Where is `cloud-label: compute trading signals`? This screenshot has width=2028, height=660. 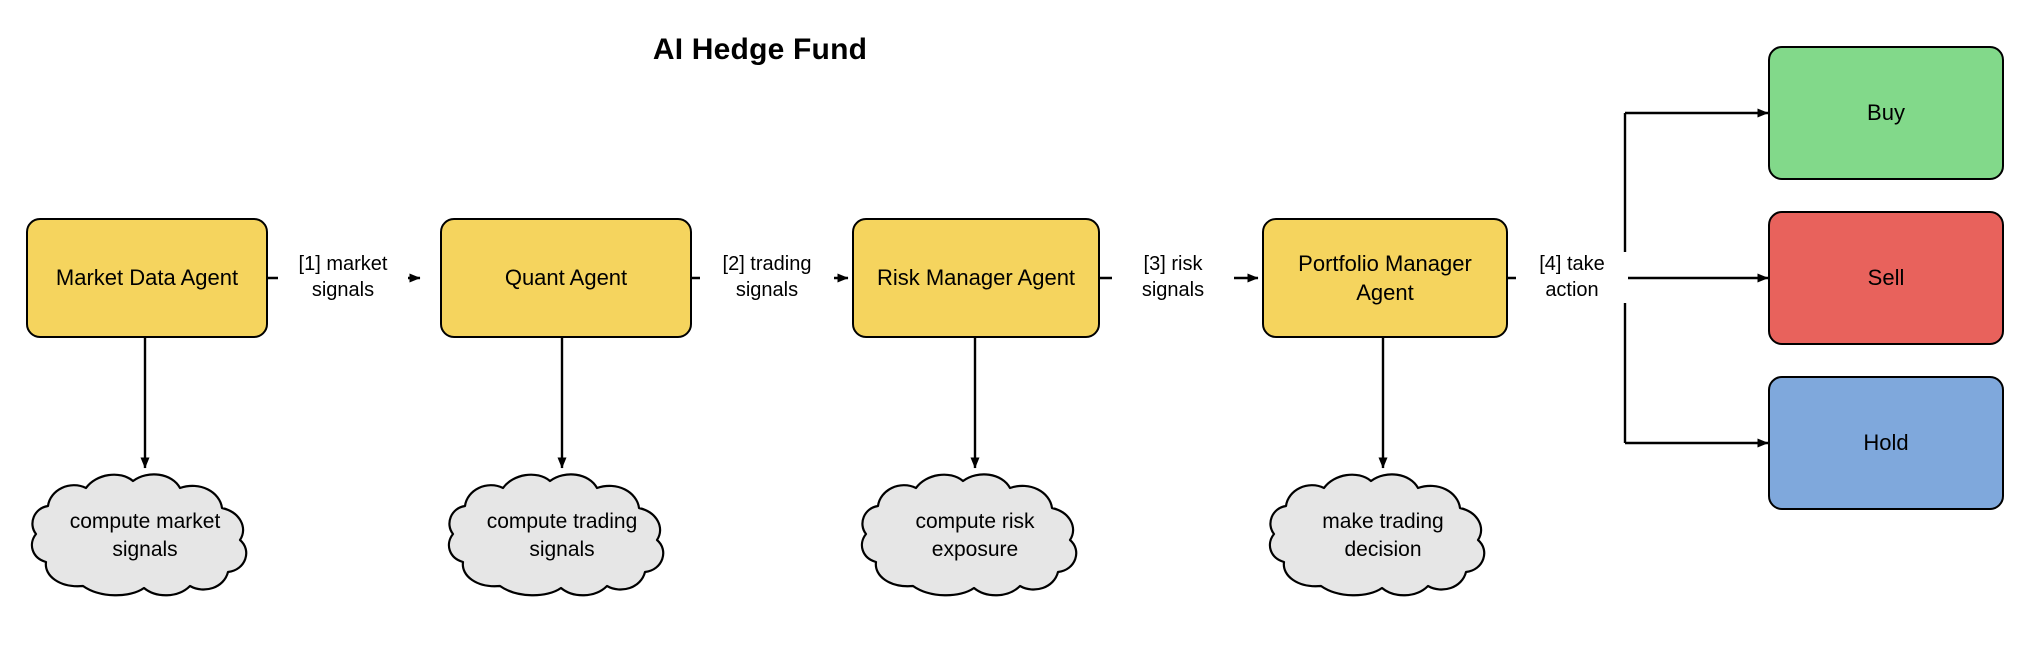 cloud-label: compute trading signals is located at coordinates (562, 535).